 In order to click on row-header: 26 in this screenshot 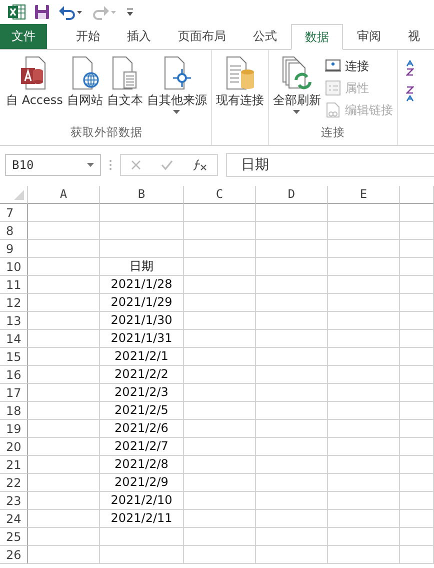, I will do `click(14, 555)`.